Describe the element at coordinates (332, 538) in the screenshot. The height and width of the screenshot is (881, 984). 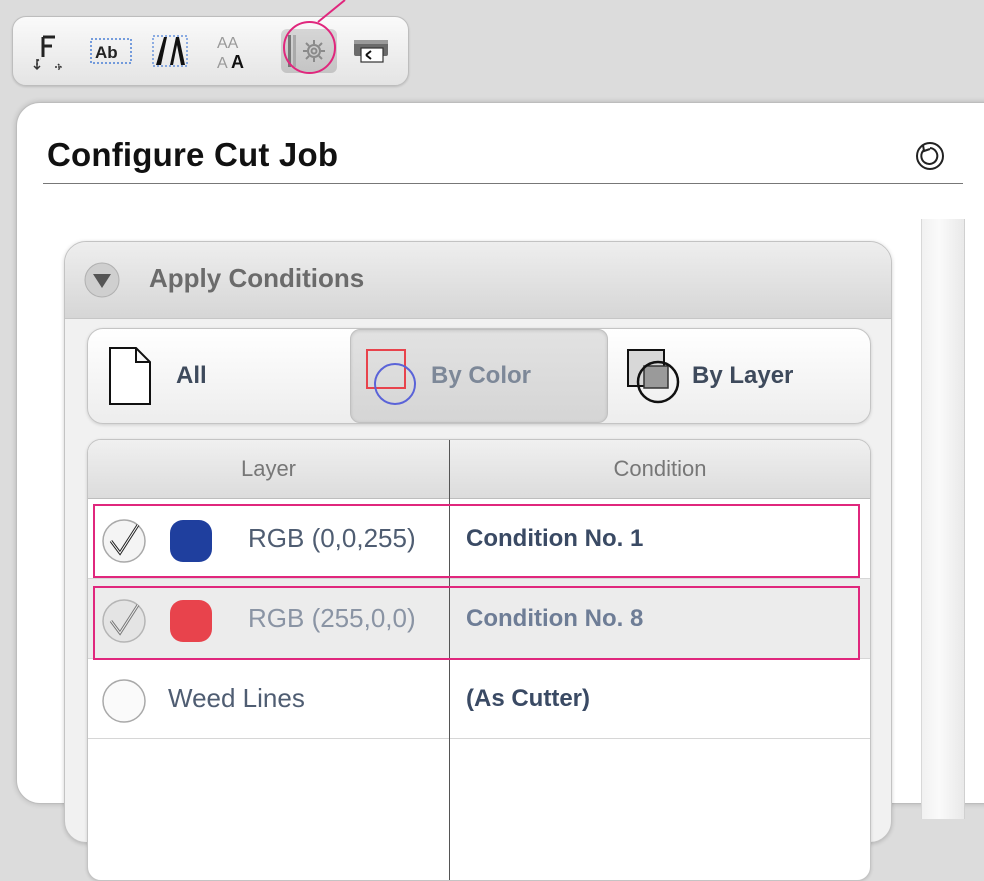
I see `layer-name: RGB (0,0,255)` at that location.